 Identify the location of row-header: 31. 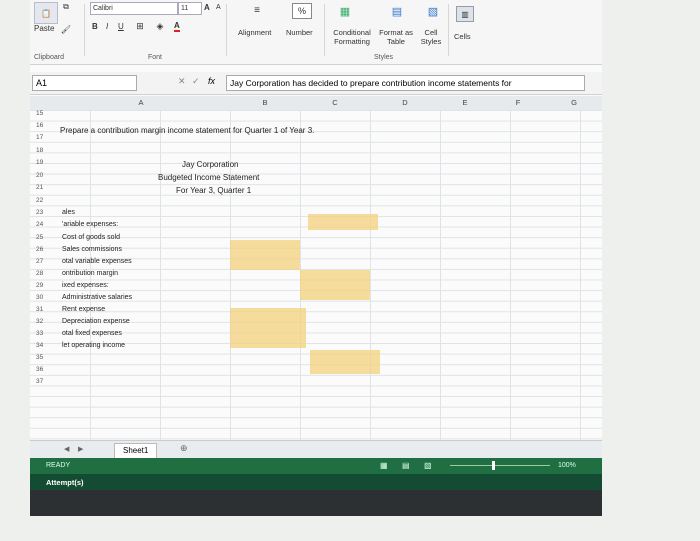
(44, 309).